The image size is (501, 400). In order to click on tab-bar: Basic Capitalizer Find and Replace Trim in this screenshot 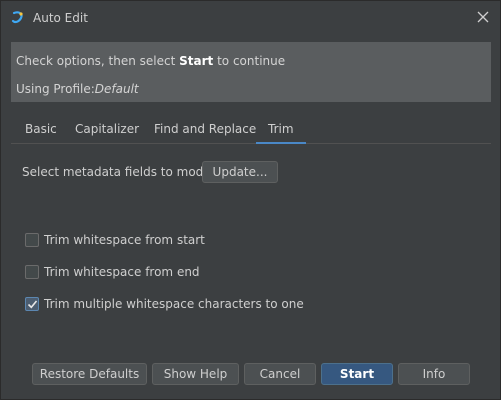, I will do `click(251, 130)`.